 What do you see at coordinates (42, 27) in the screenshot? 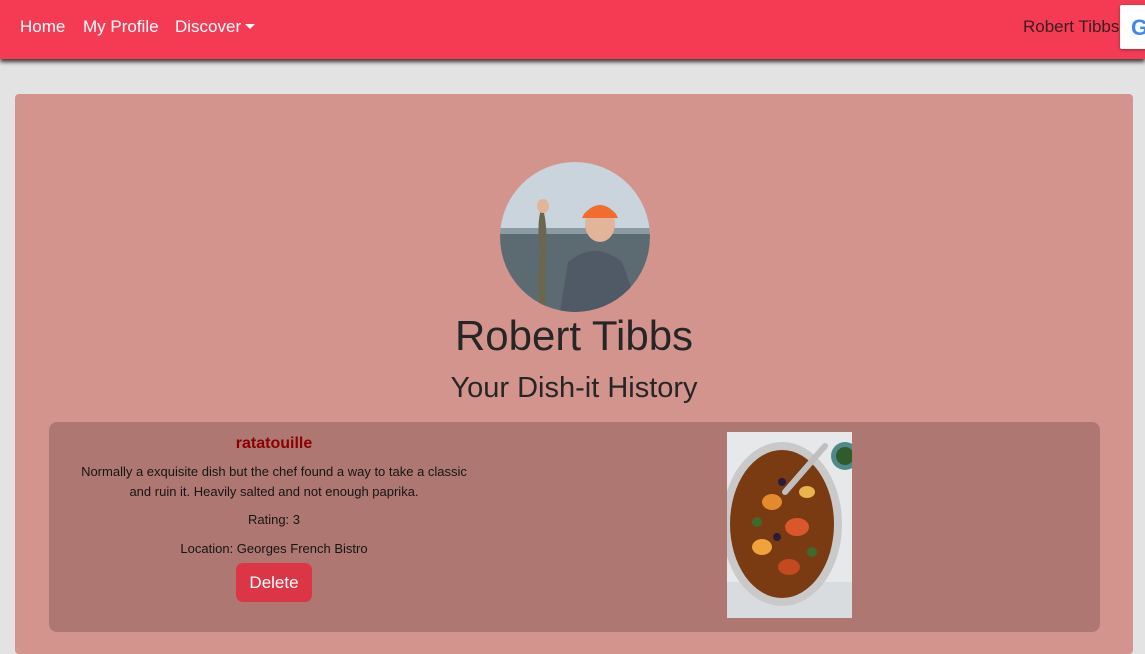
I see `nav-home-link: Home` at bounding box center [42, 27].